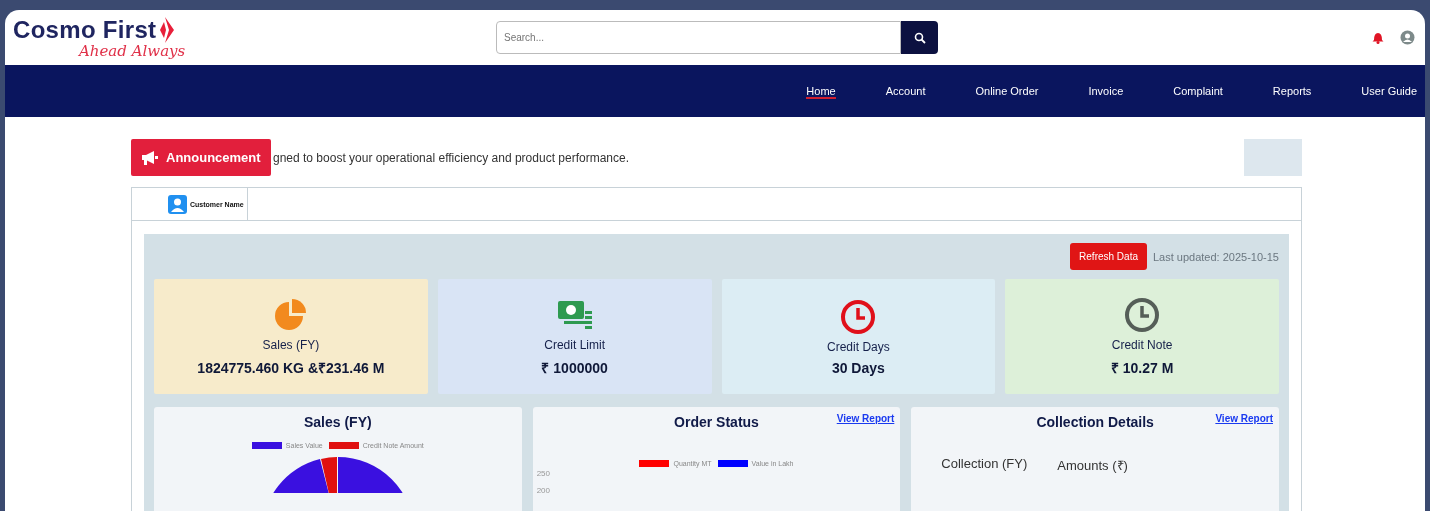 Image resolution: width=1430 pixels, height=511 pixels. What do you see at coordinates (716, 422) in the screenshot?
I see `card-title: Order Status` at bounding box center [716, 422].